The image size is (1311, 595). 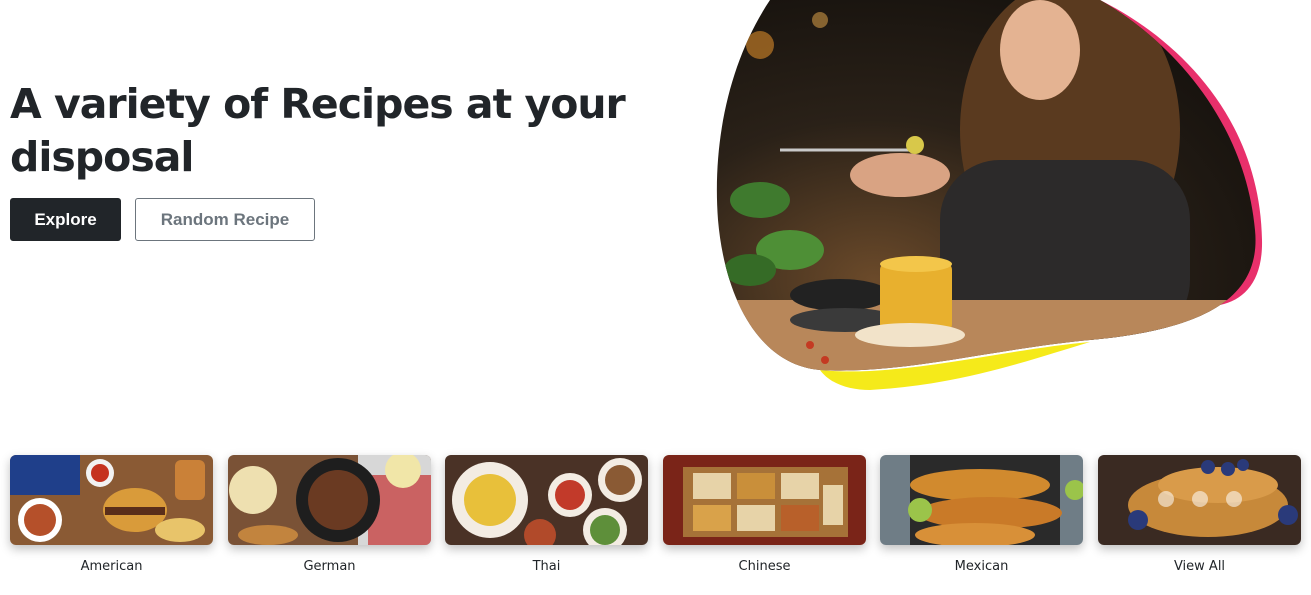 I want to click on category-label: German, so click(x=329, y=566).